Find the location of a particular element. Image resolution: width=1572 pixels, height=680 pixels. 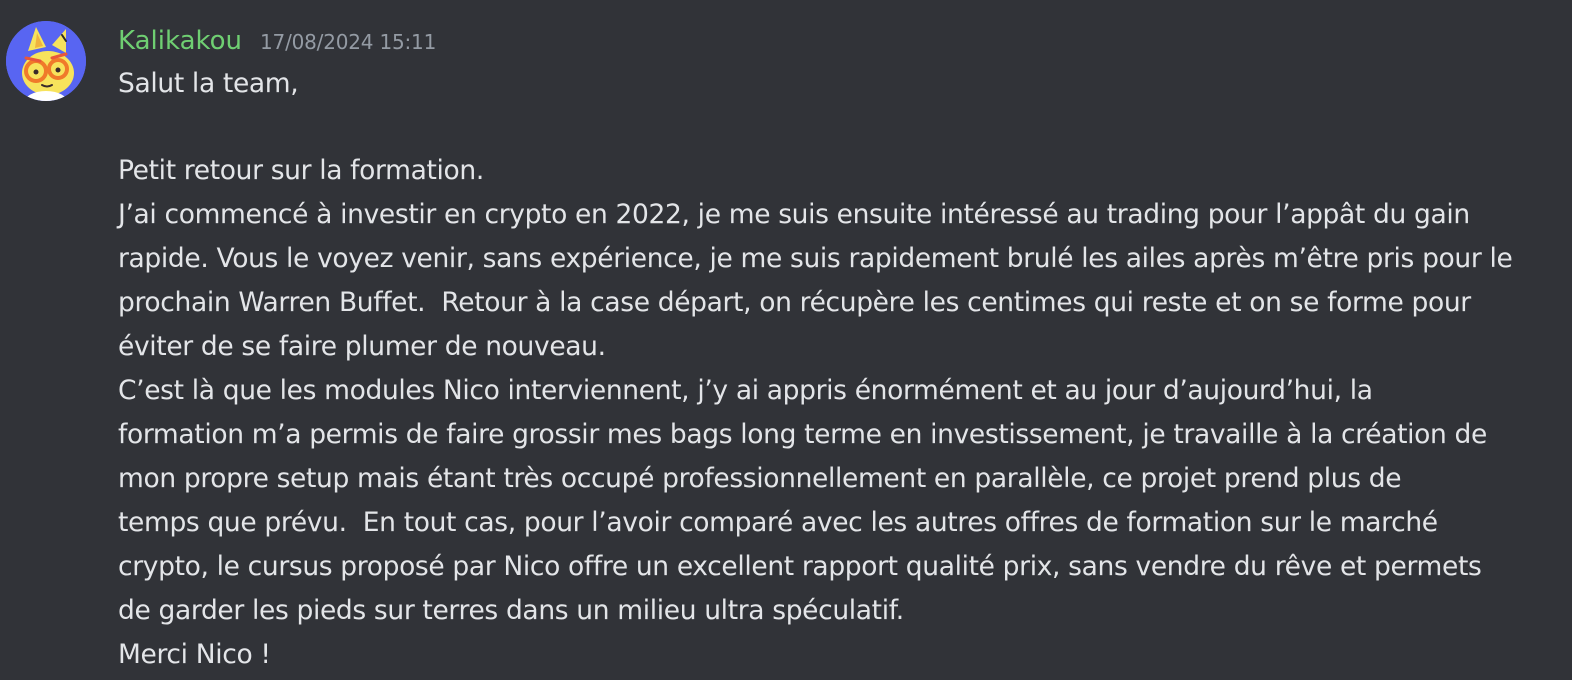

message-line: Petit retour sur la formation. is located at coordinates (301, 170).